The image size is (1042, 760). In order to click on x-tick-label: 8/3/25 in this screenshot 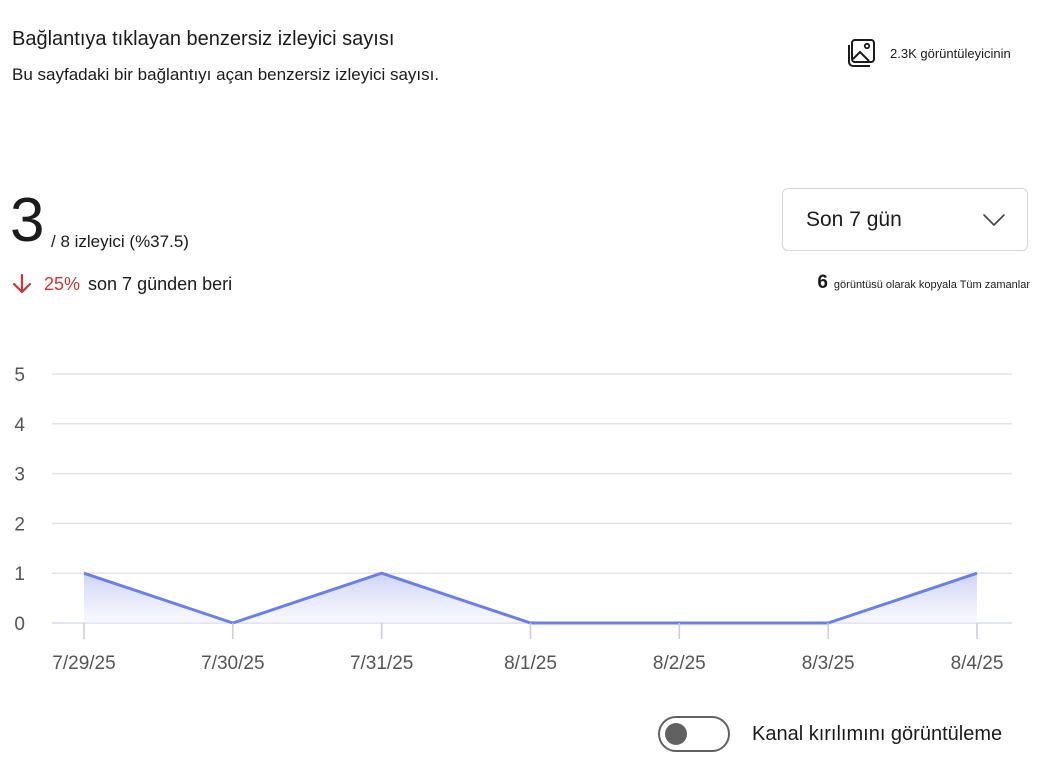, I will do `click(828, 663)`.